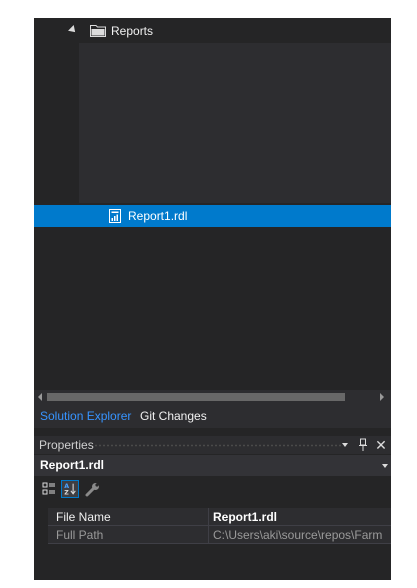  What do you see at coordinates (382, 397) in the screenshot?
I see `scroll-right-icon` at bounding box center [382, 397].